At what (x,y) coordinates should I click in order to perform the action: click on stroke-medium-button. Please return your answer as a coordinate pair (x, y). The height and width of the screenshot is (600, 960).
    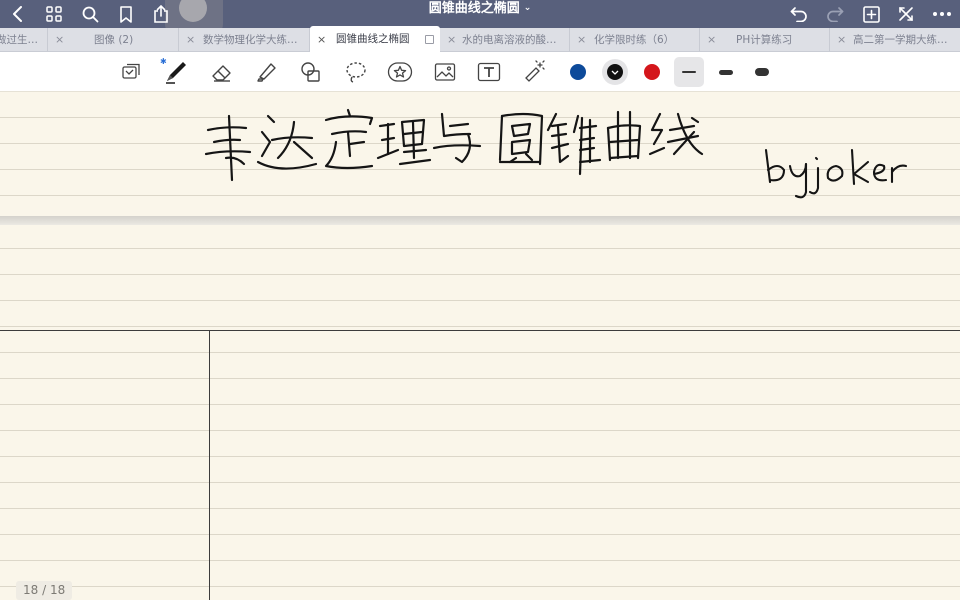
    Looking at the image, I should click on (726, 72).